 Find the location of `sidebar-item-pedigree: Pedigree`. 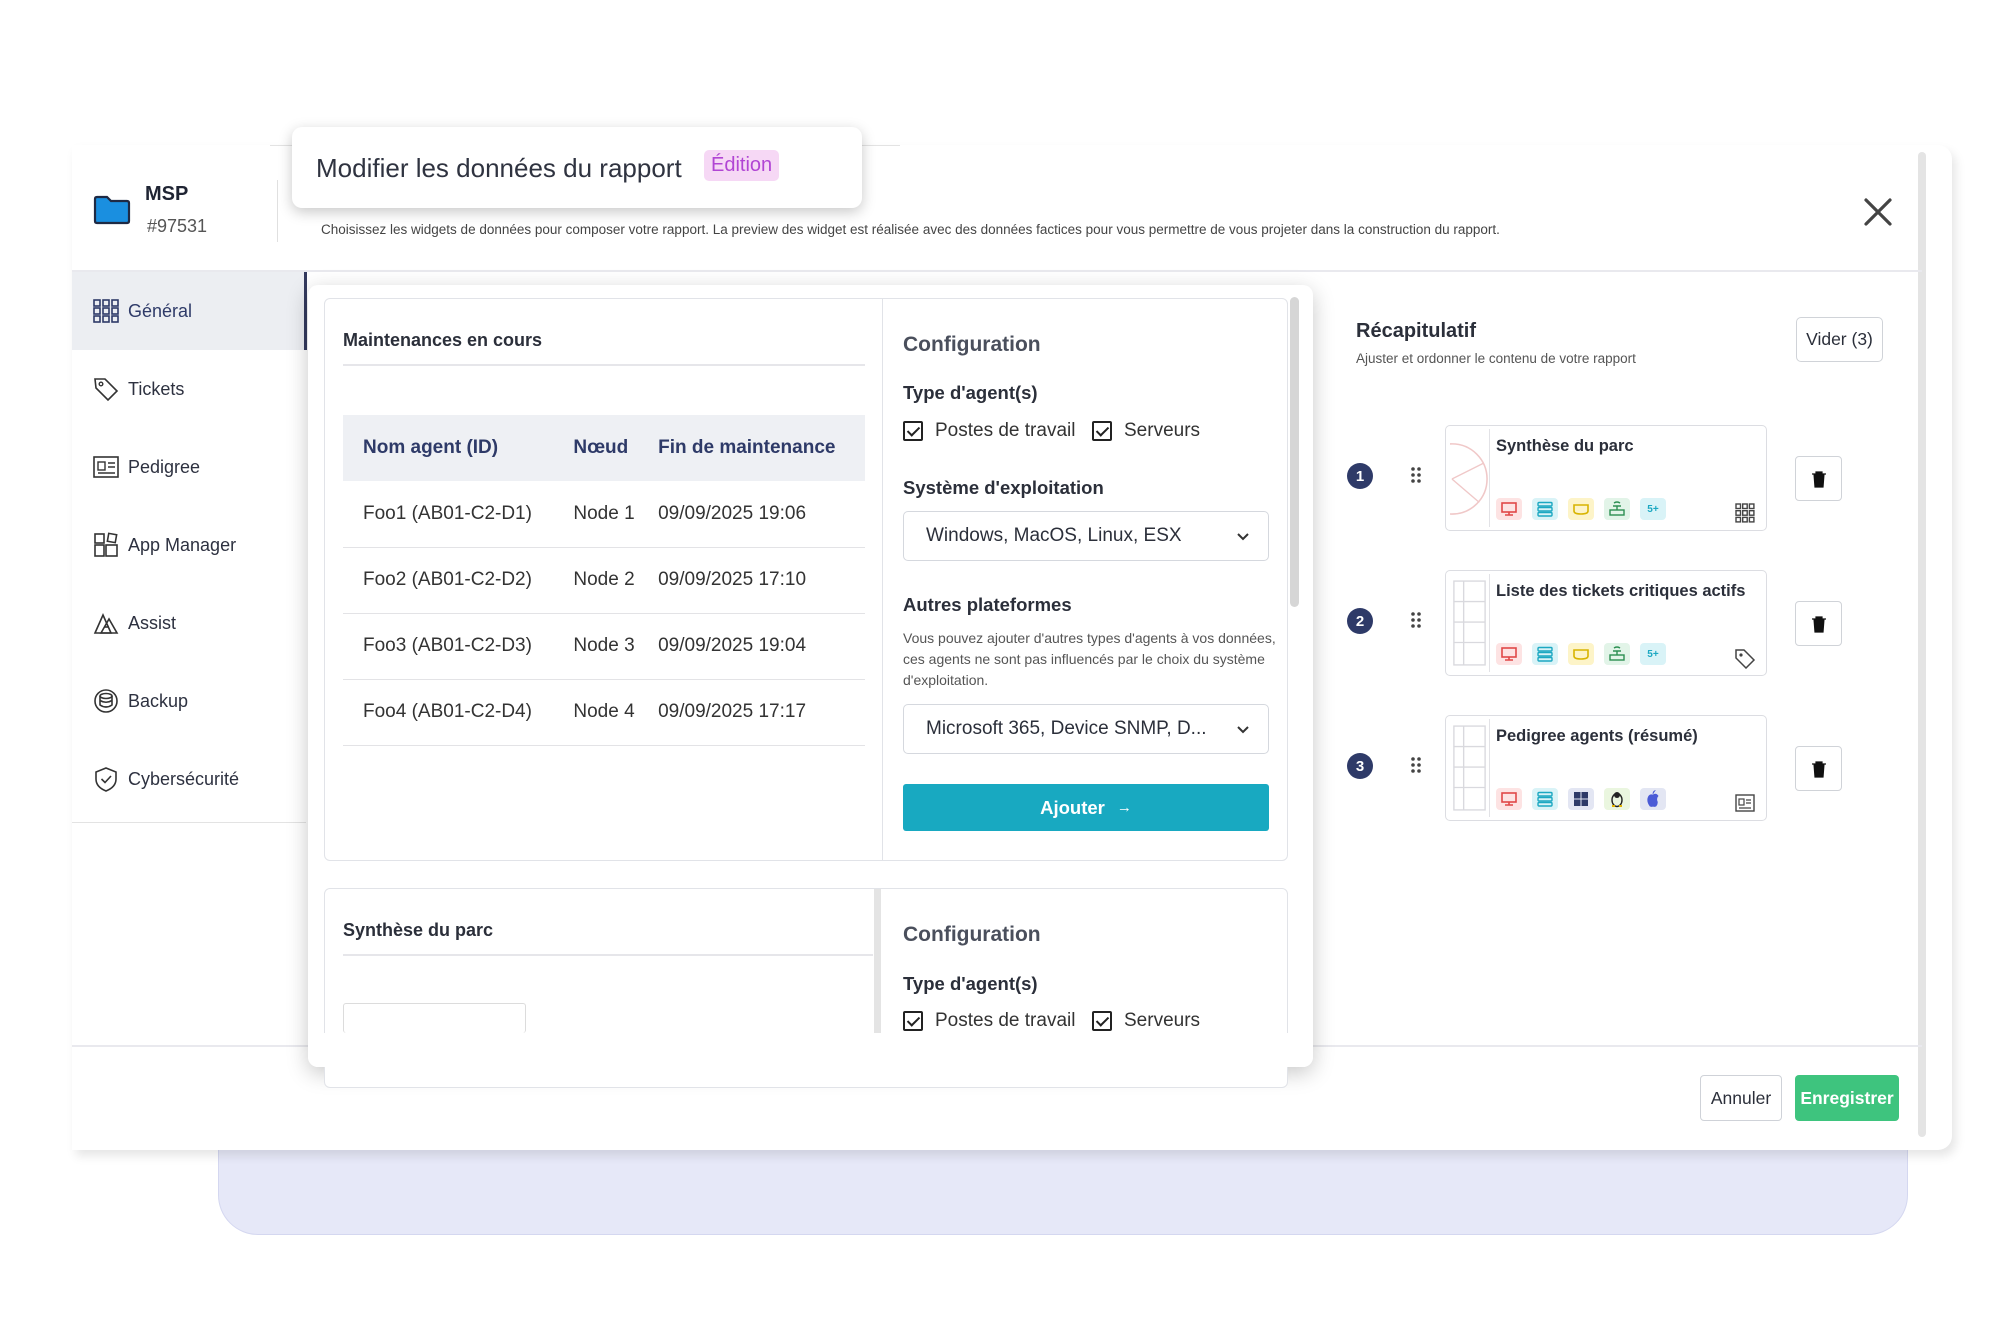

sidebar-item-pedigree: Pedigree is located at coordinates (146, 467).